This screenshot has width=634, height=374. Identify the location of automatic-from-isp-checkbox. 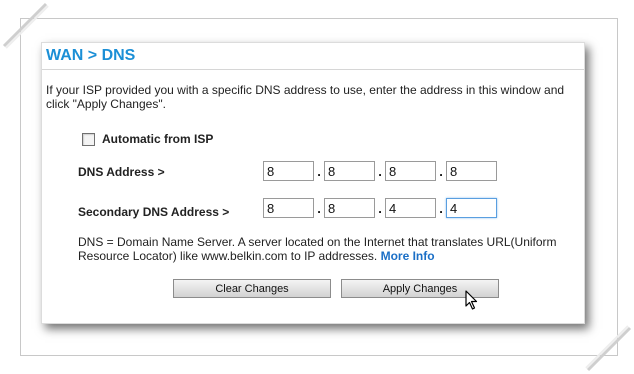
(88, 139).